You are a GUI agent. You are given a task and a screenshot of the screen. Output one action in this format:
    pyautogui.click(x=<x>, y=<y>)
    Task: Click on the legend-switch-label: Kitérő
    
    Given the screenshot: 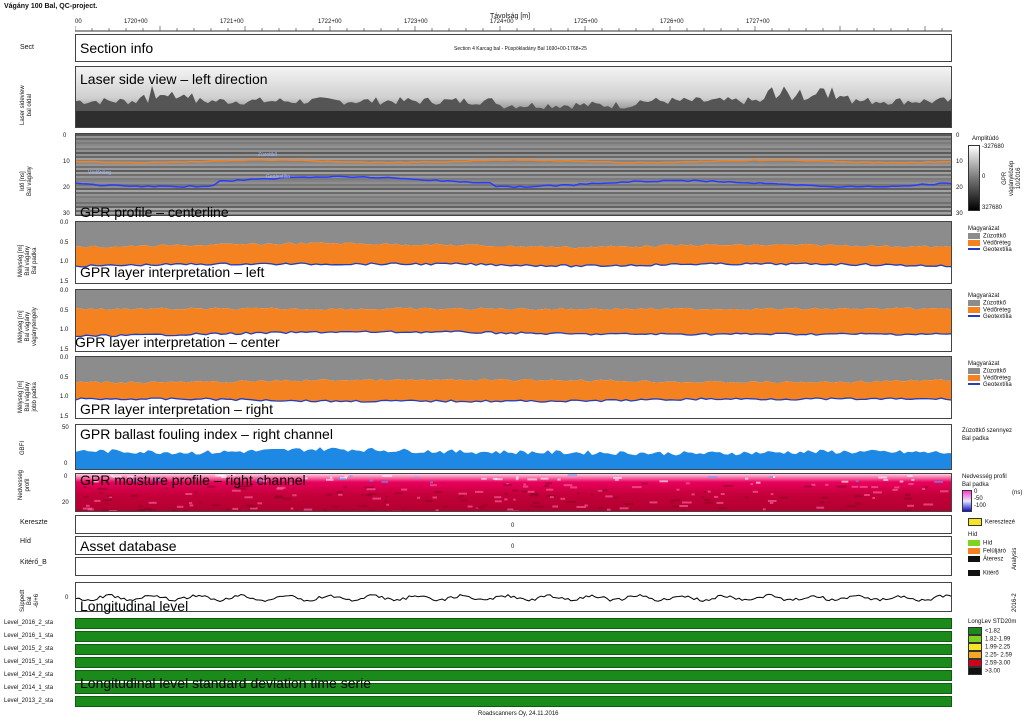 What is the action you would take?
    pyautogui.click(x=991, y=573)
    